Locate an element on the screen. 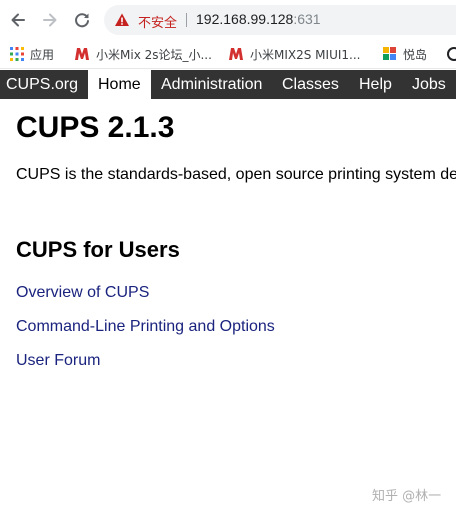 The height and width of the screenshot is (515, 456). link-command-line-printing: Command-Line Printing and Options is located at coordinates (145, 327).